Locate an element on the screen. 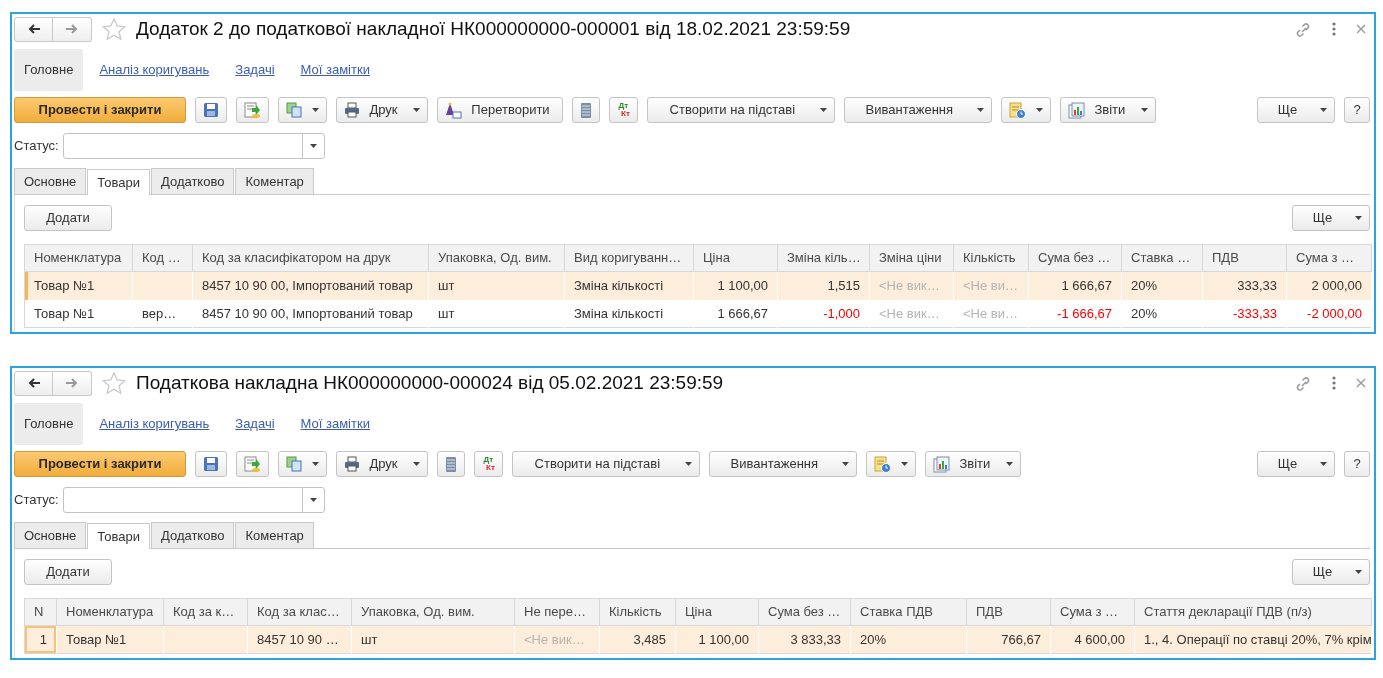 The image size is (1383, 678). column-header: Код за класифікатором на друк is located at coordinates (310, 258).